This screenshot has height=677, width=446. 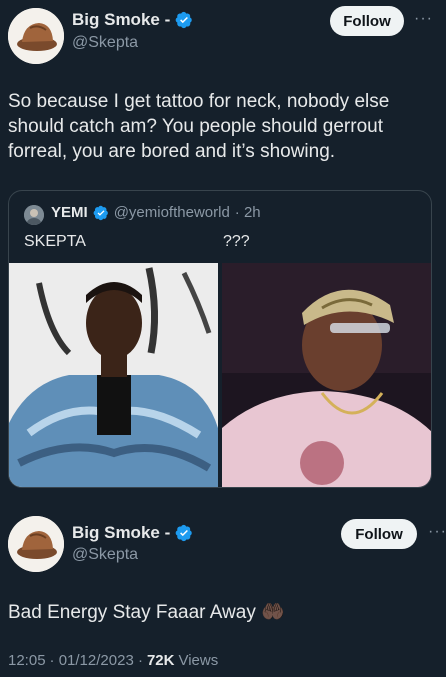 I want to click on views-label: Views, so click(x=198, y=660).